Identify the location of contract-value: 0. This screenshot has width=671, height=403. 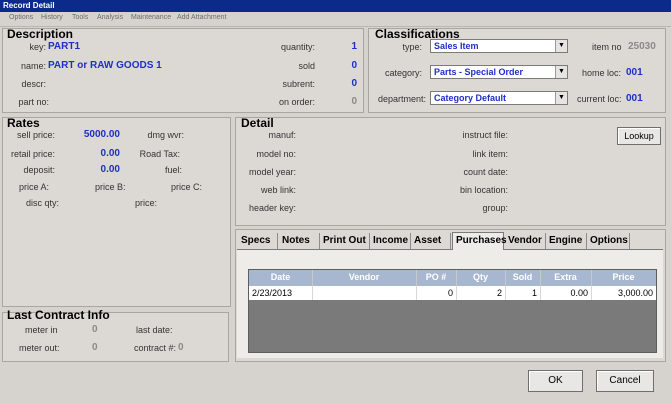
(181, 347).